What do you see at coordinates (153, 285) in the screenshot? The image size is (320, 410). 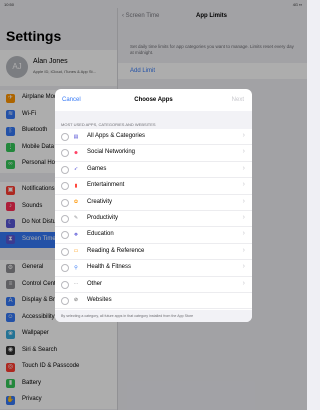 I see `category-row: ··· Other ›` at bounding box center [153, 285].